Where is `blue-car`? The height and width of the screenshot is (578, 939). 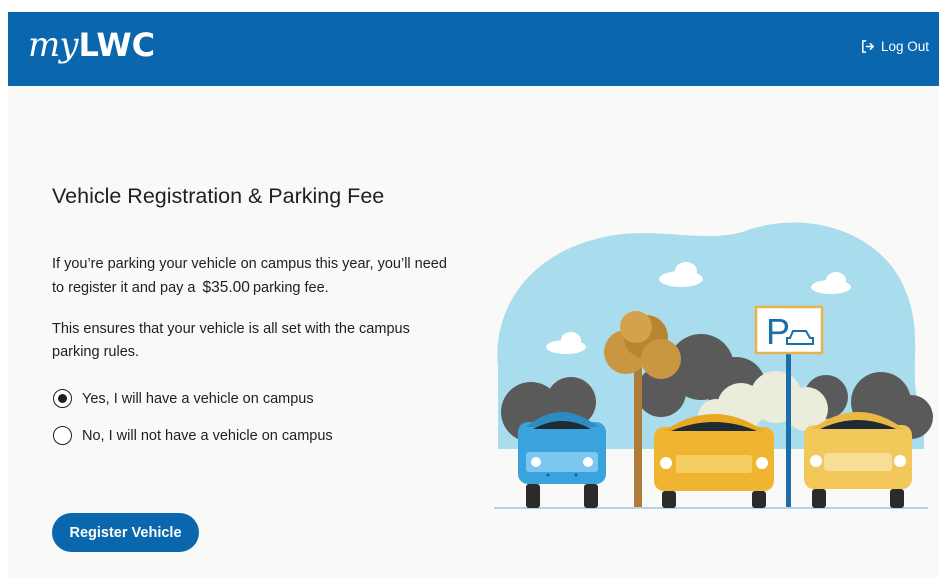
blue-car is located at coordinates (562, 460).